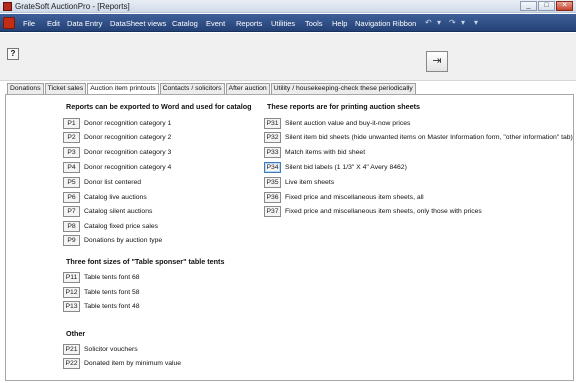 The height and width of the screenshot is (383, 576). I want to click on report-label: Catalog live auctions, so click(115, 197).